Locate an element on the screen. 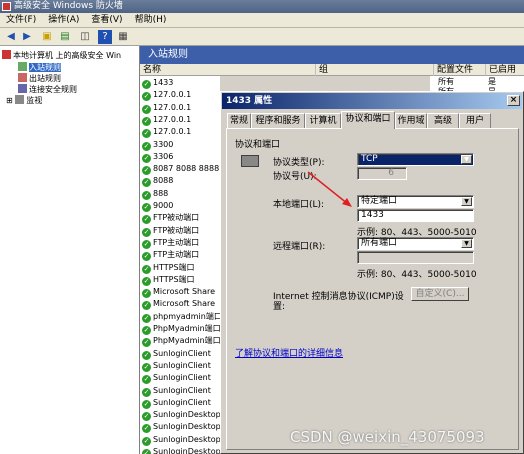 This screenshot has width=524, height=454. annotation-arrowhead is located at coordinates (347, 202).